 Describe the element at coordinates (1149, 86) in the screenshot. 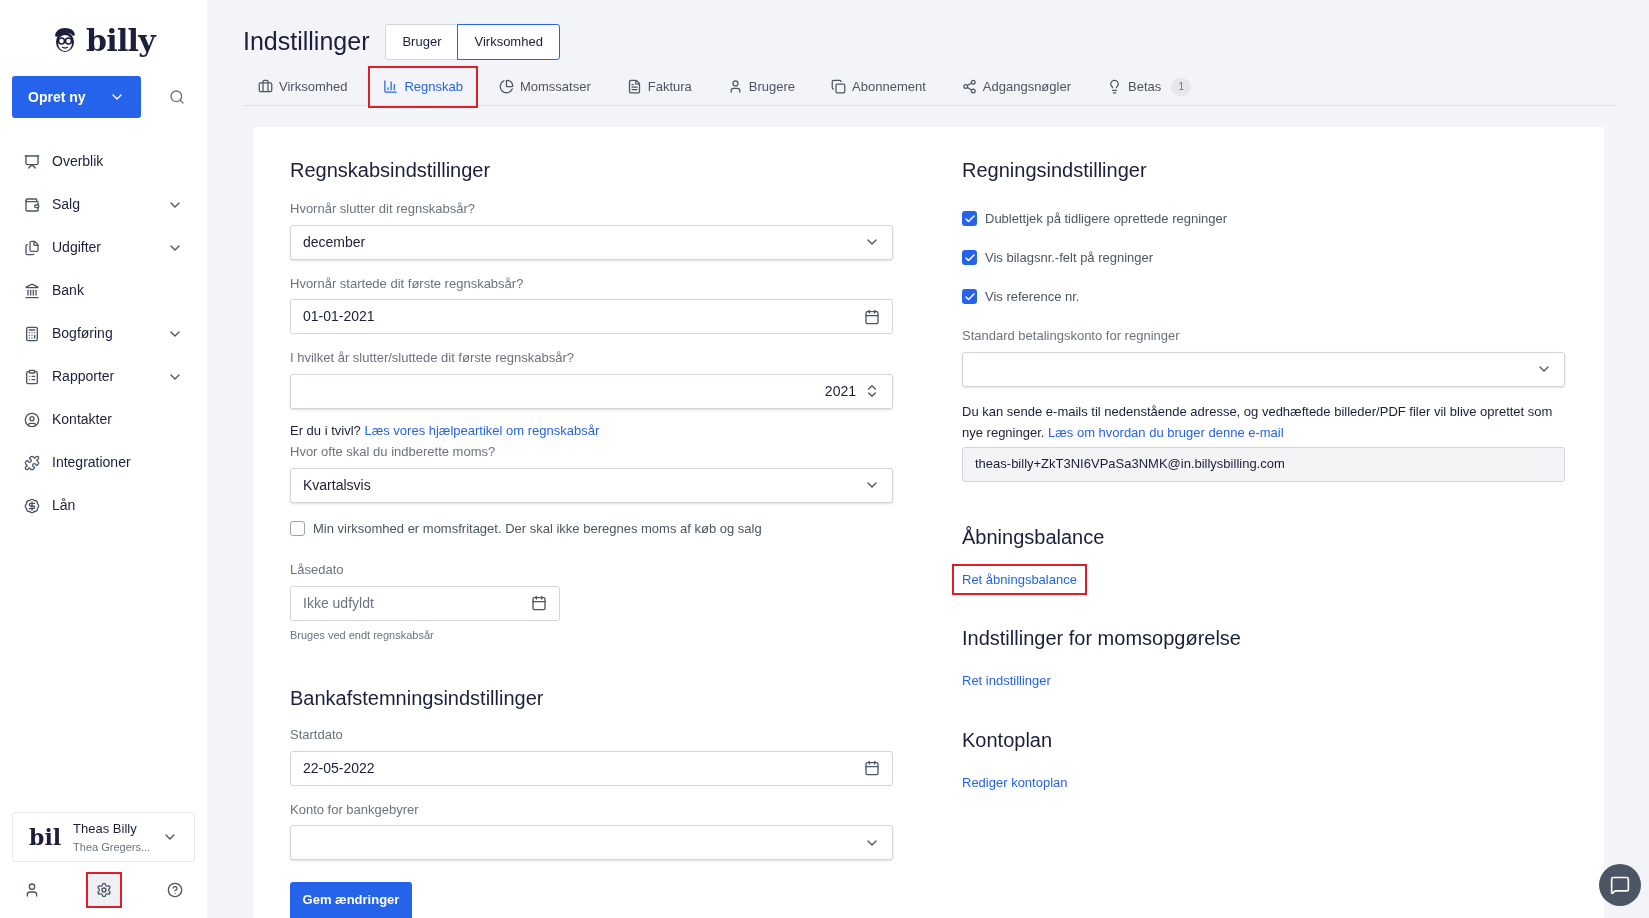

I see `settings-tab: Betas 1` at that location.